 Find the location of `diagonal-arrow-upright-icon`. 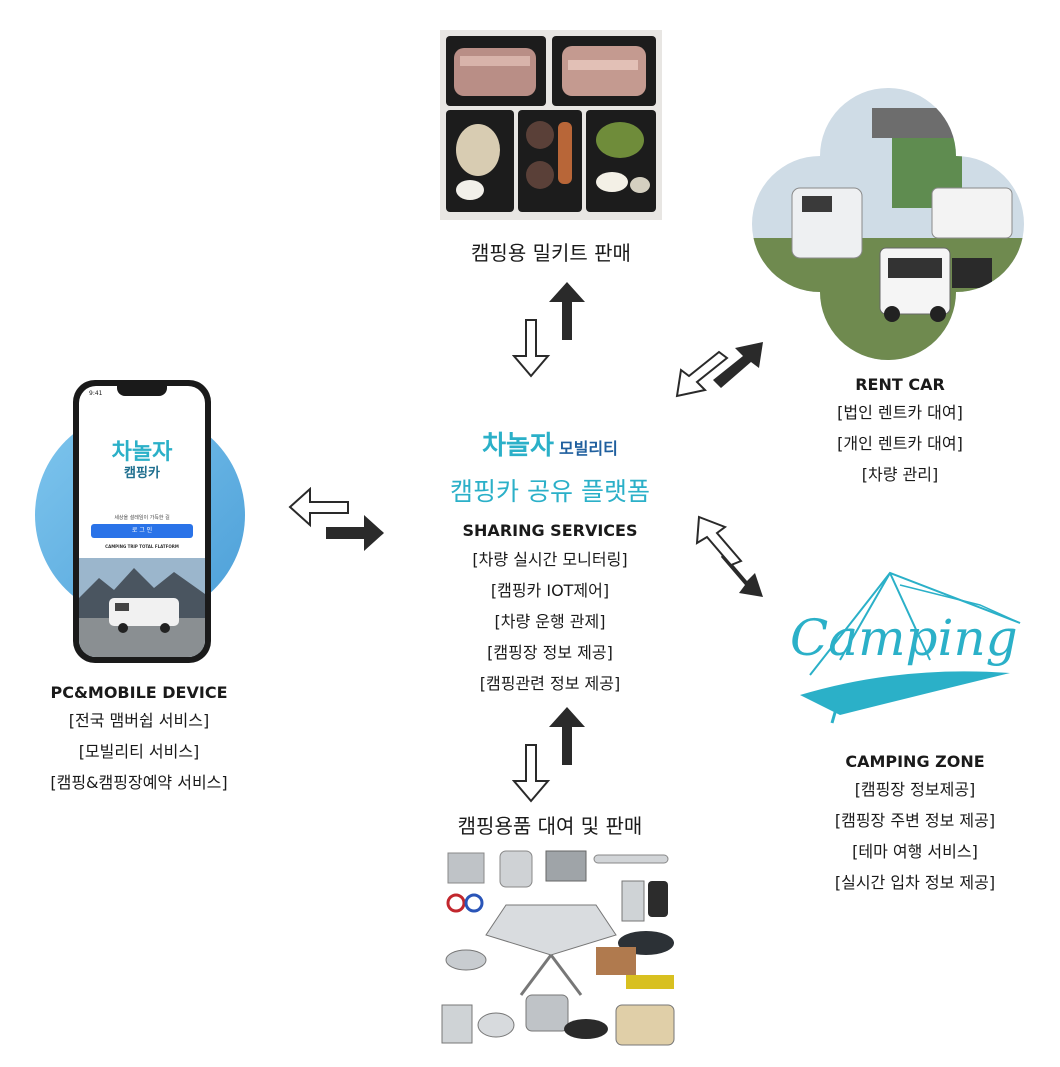

diagonal-arrow-upright-icon is located at coordinates (720, 369).